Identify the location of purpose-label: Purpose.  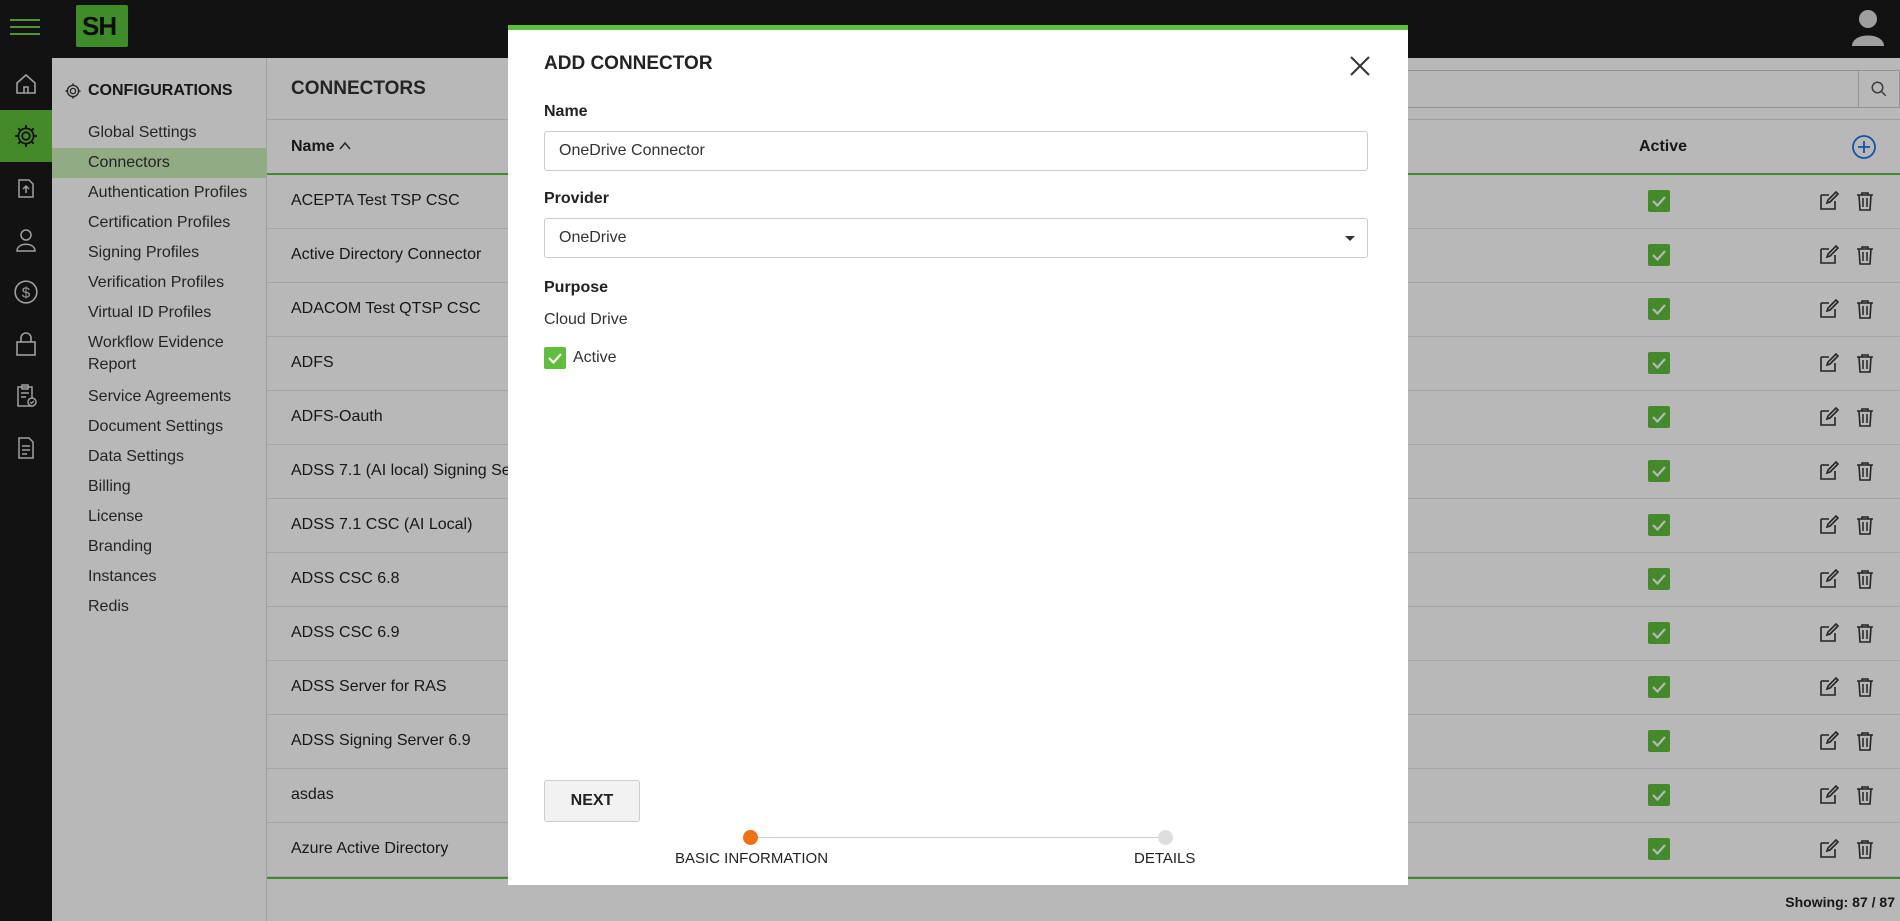
(576, 287).